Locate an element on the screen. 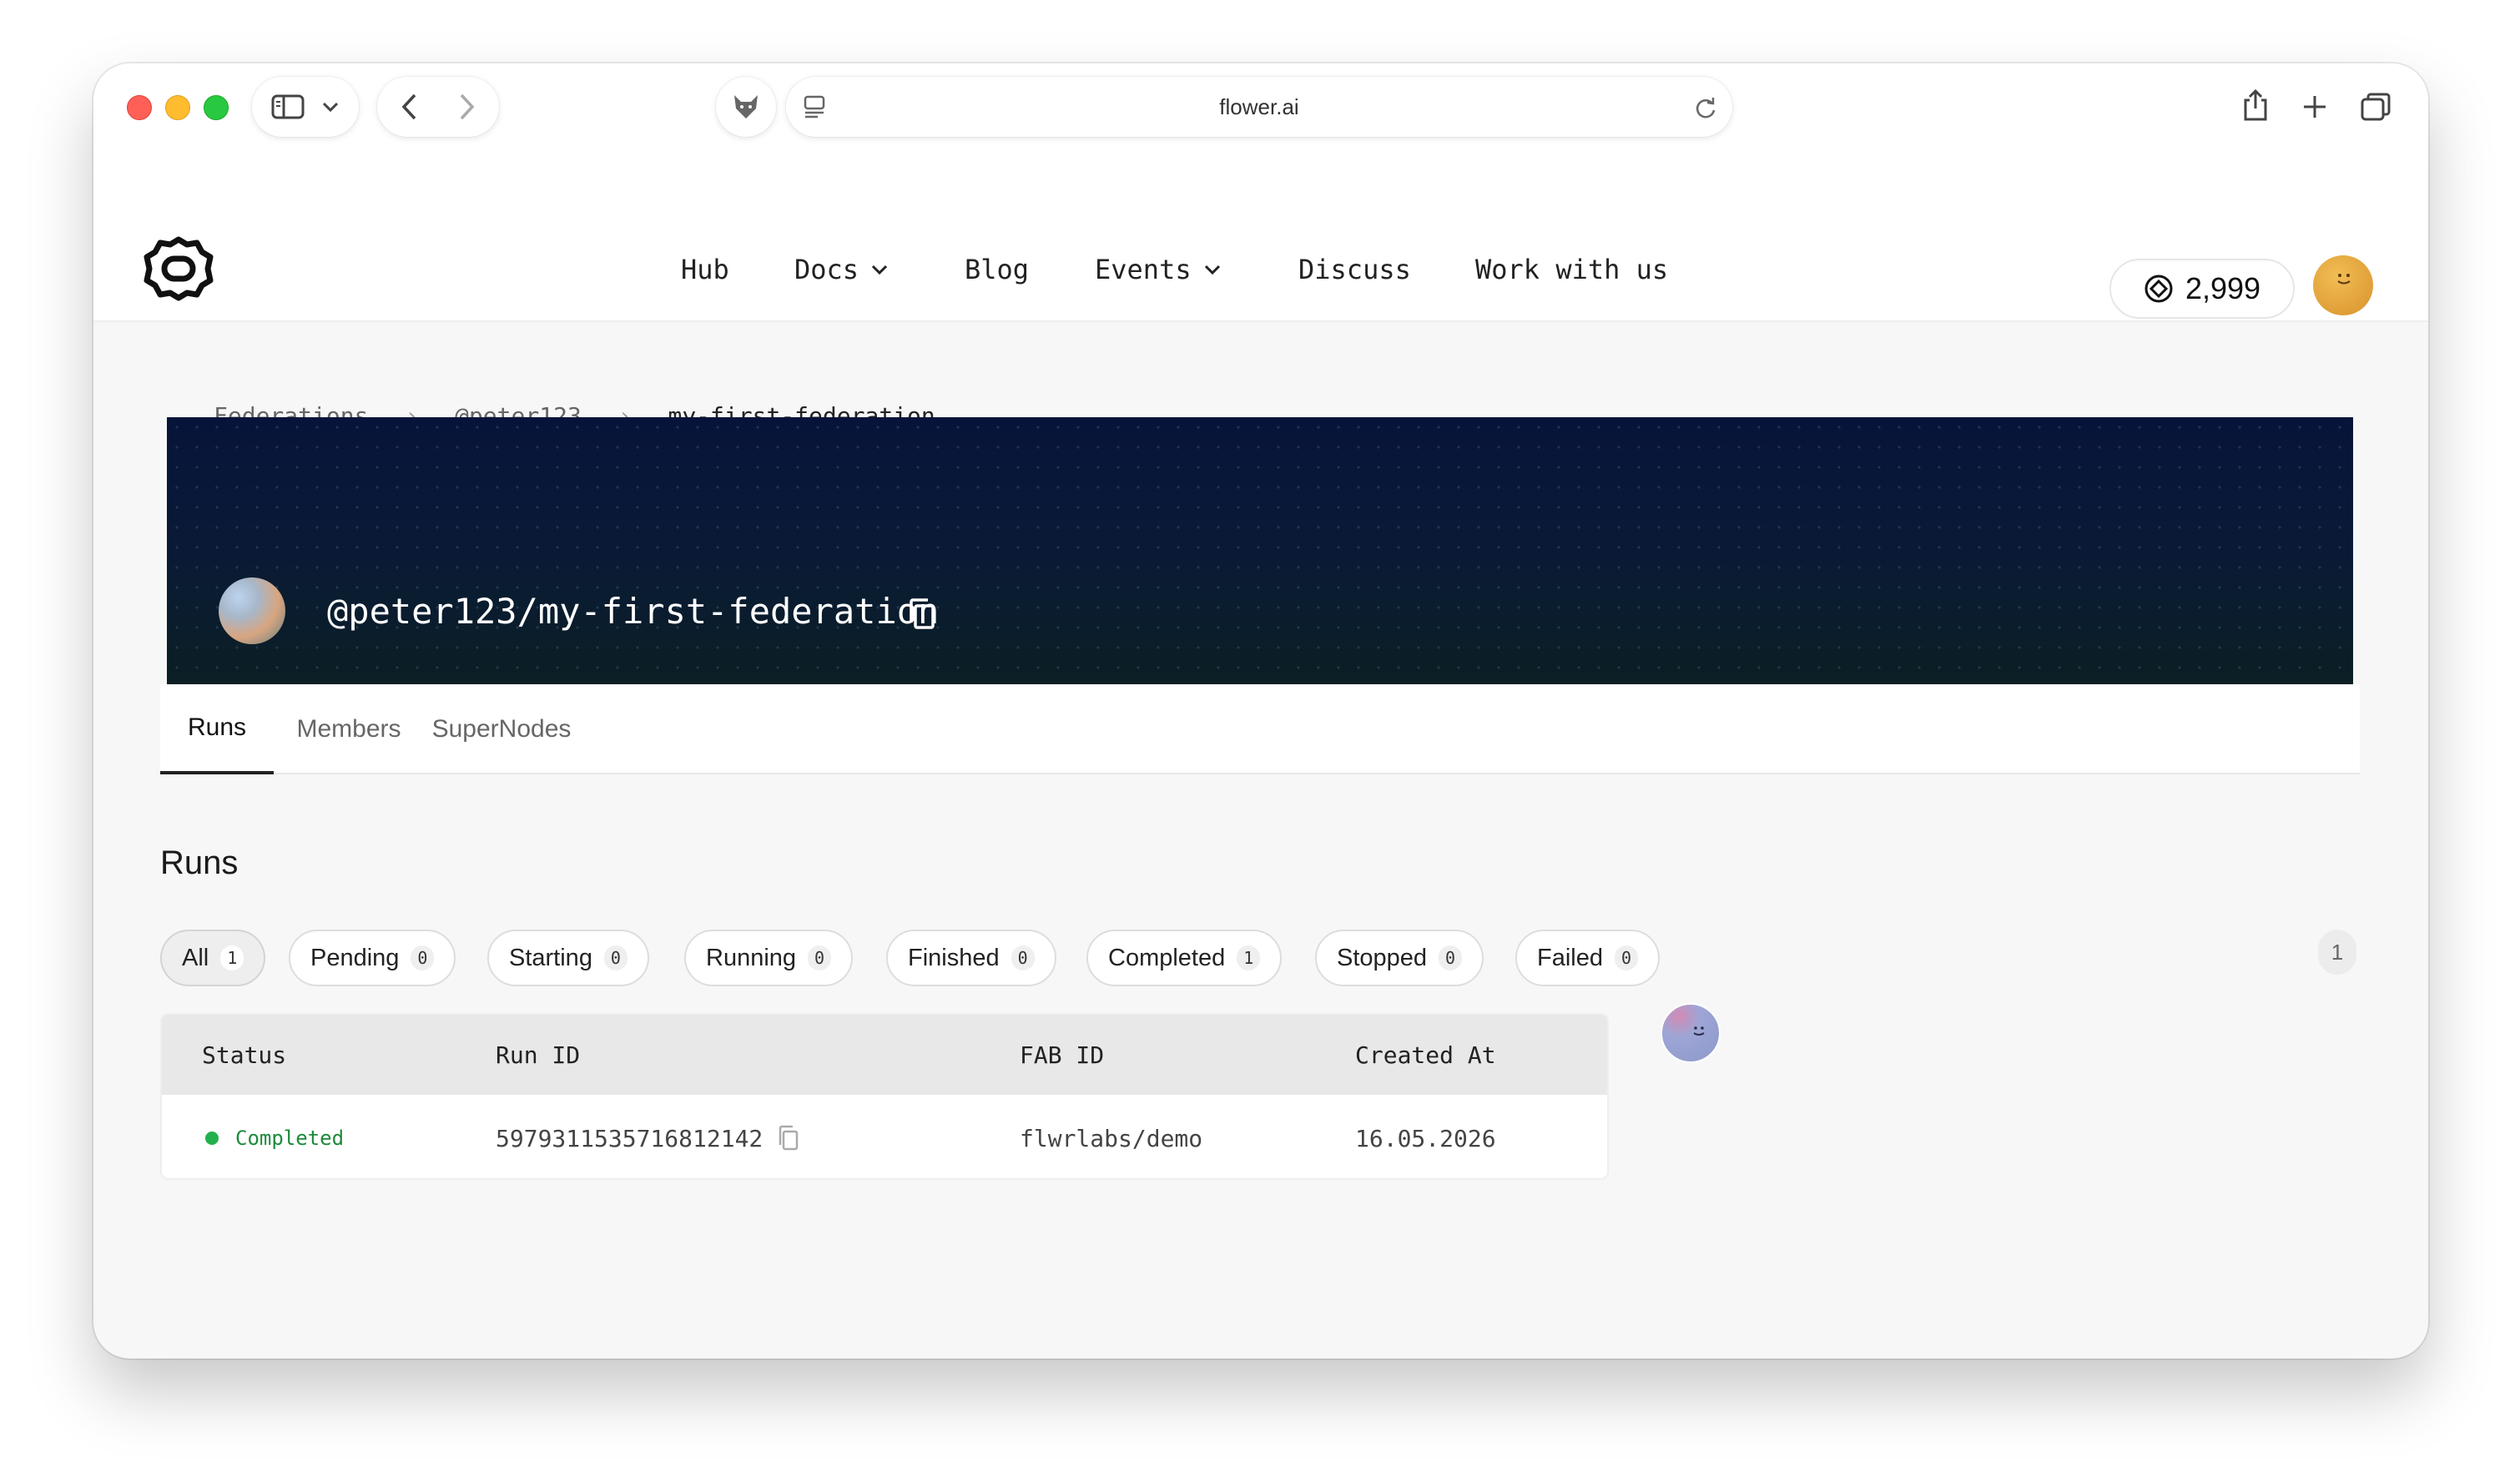  close-window-button is located at coordinates (139, 107).